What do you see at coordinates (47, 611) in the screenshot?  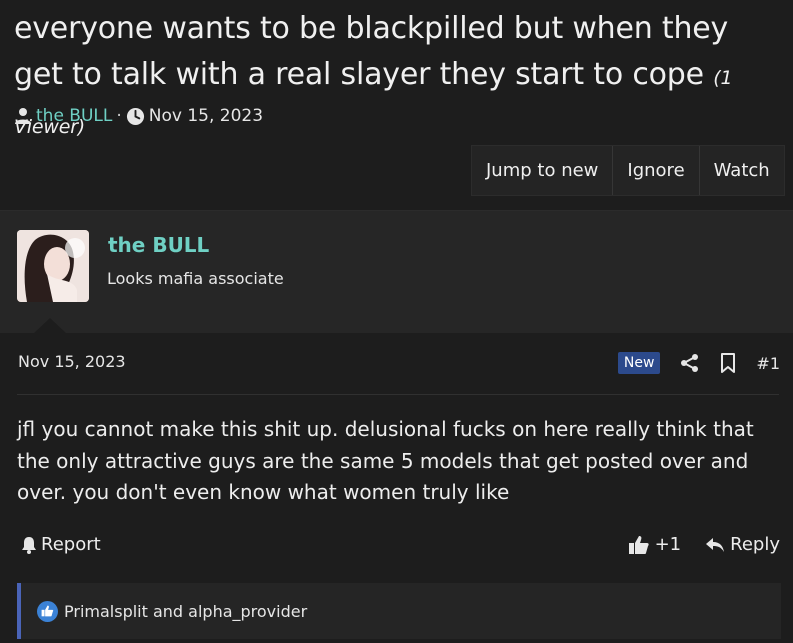 I see `like-reaction-icon` at bounding box center [47, 611].